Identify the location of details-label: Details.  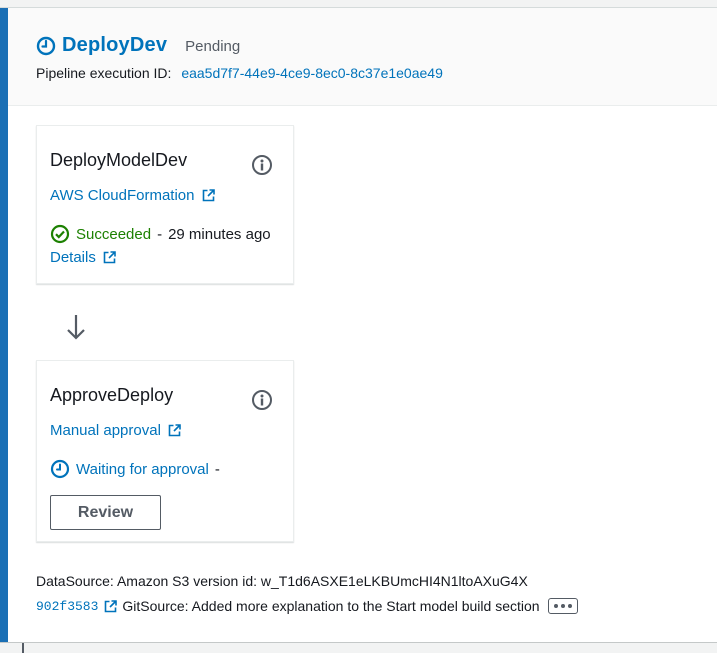
(73, 257).